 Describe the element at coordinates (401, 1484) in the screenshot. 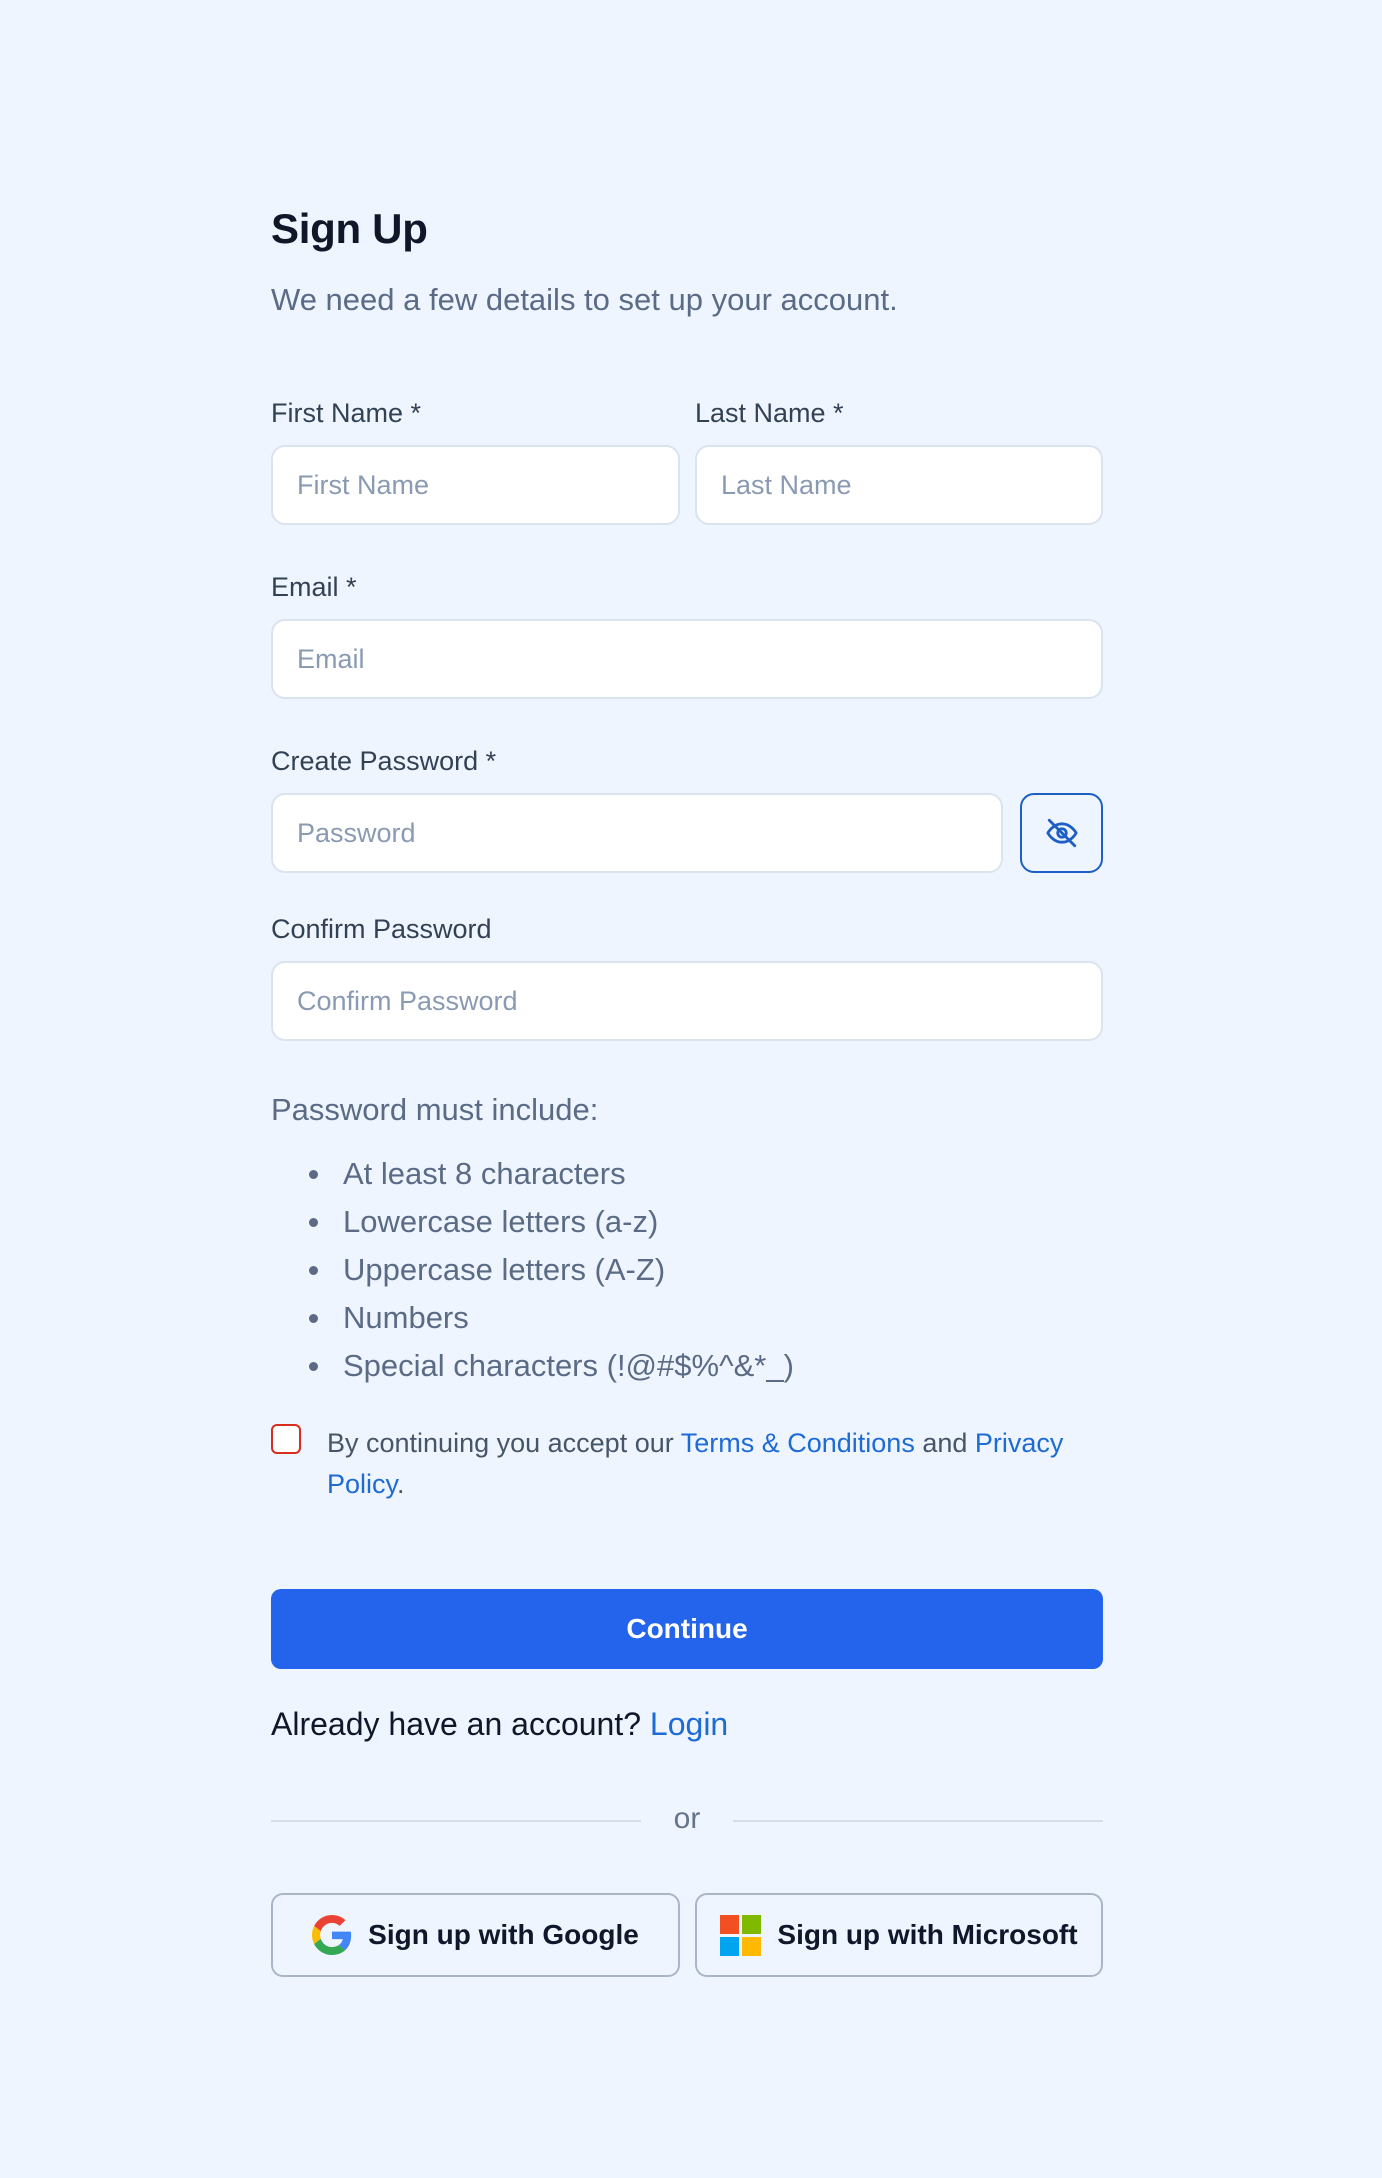

I see `terms-suffix: .` at that location.